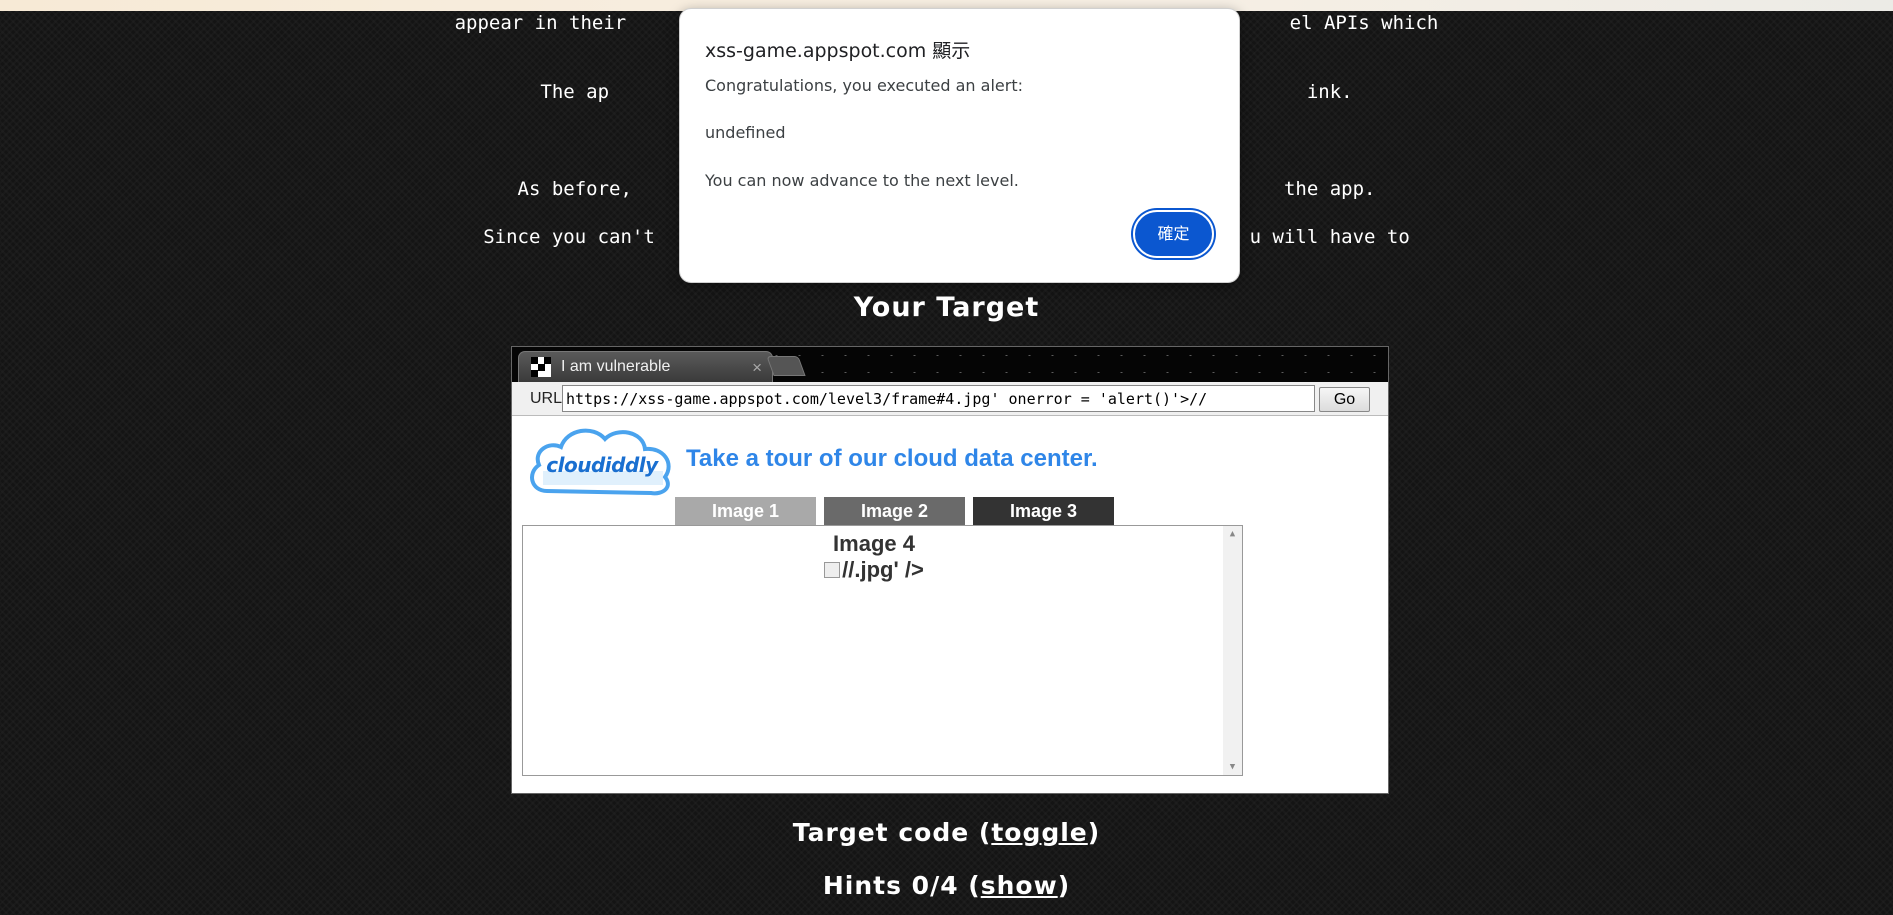 This screenshot has width=1893, height=915. What do you see at coordinates (786, 366) in the screenshot?
I see `new-tab-button` at bounding box center [786, 366].